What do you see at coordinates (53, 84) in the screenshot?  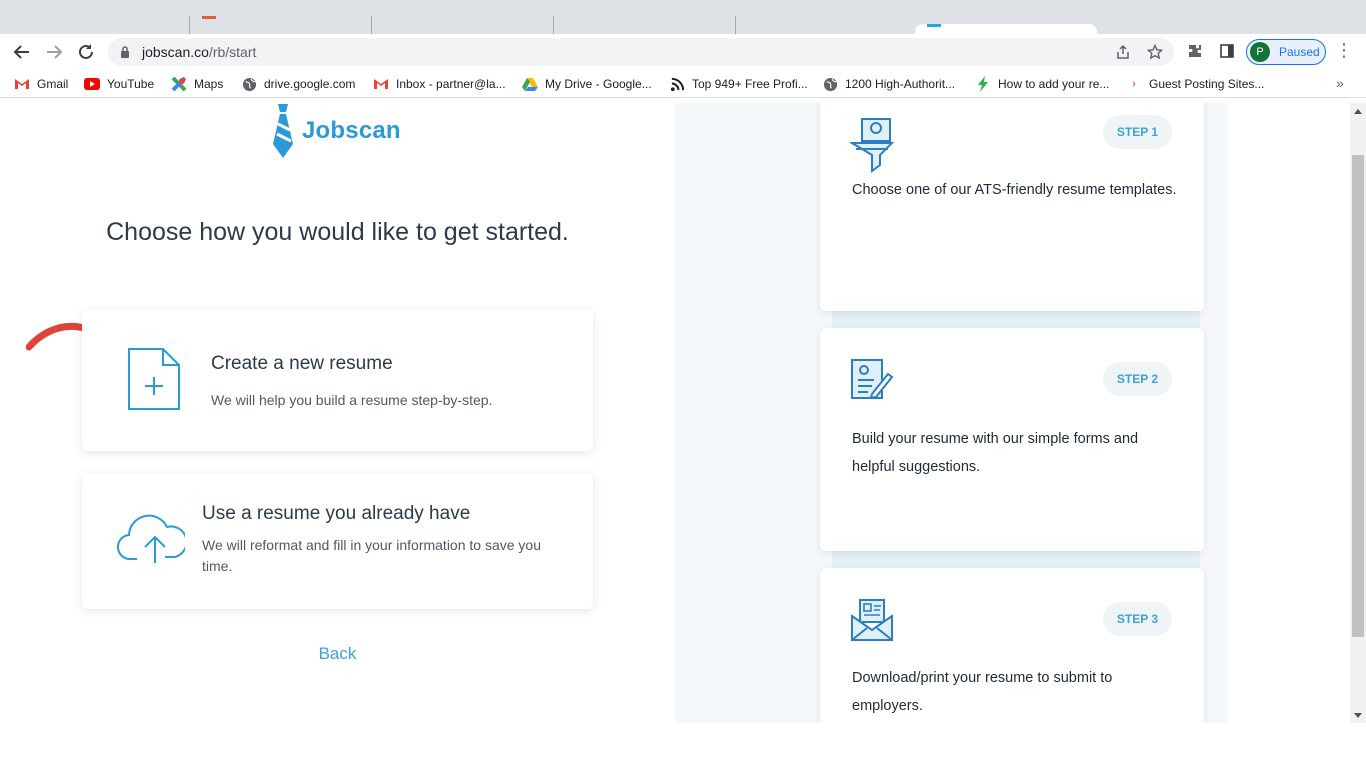 I see `bookmark-label: Gmail` at bounding box center [53, 84].